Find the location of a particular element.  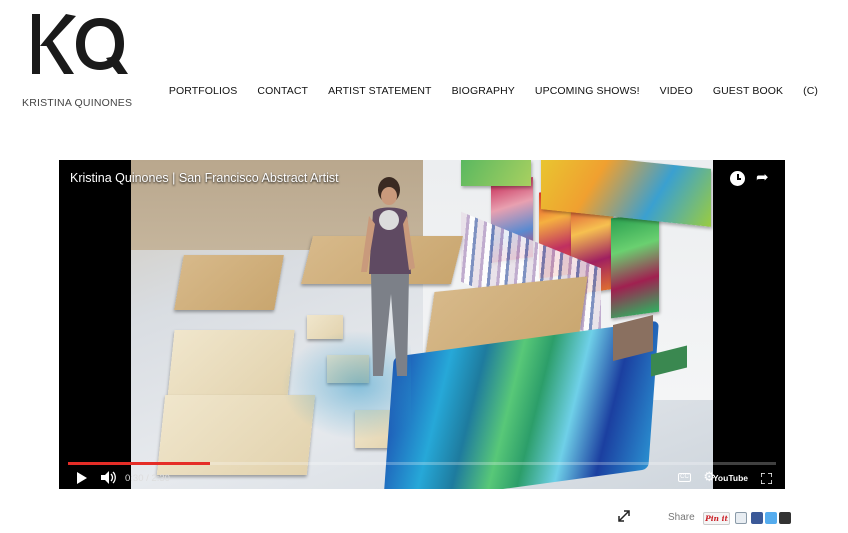

nav-item-upcoming-shows: UPCOMING SHOWS! is located at coordinates (587, 91).